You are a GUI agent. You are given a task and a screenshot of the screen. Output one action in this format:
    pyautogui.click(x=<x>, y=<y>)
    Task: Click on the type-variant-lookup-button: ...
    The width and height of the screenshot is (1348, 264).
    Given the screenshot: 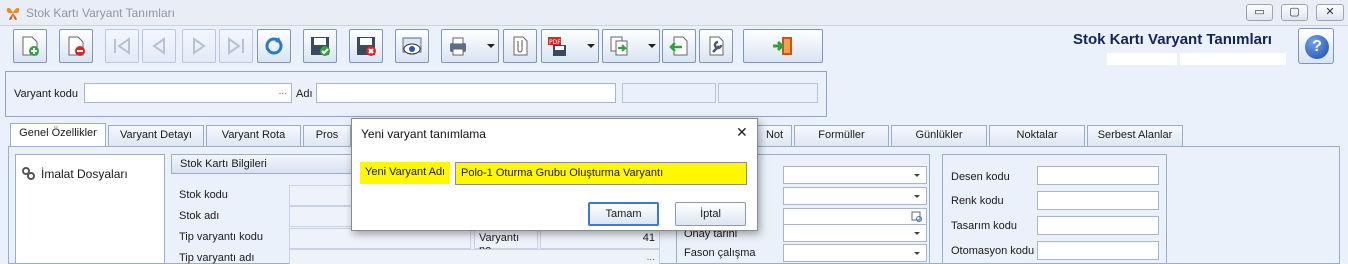 What is the action you would take?
    pyautogui.click(x=651, y=257)
    